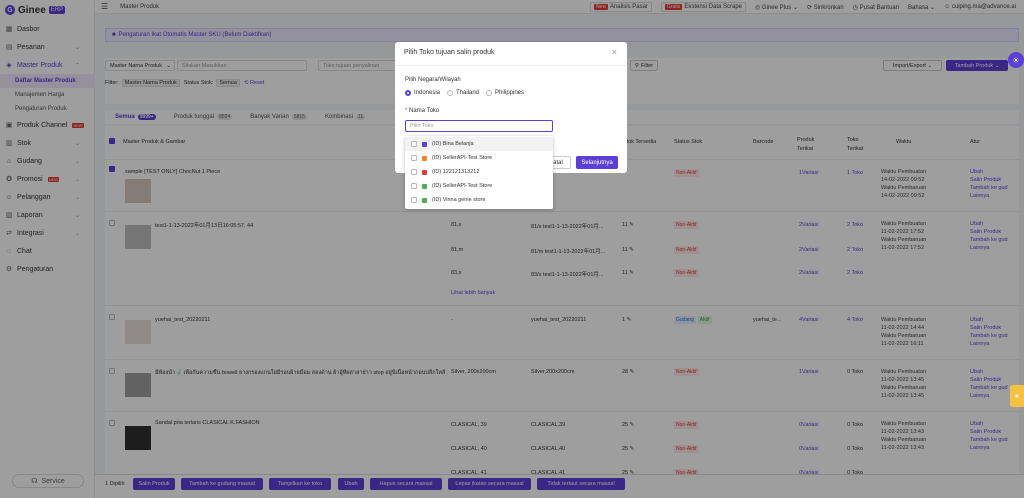  Describe the element at coordinates (1017, 396) in the screenshot. I see `floating-tool-icon: ★` at that location.